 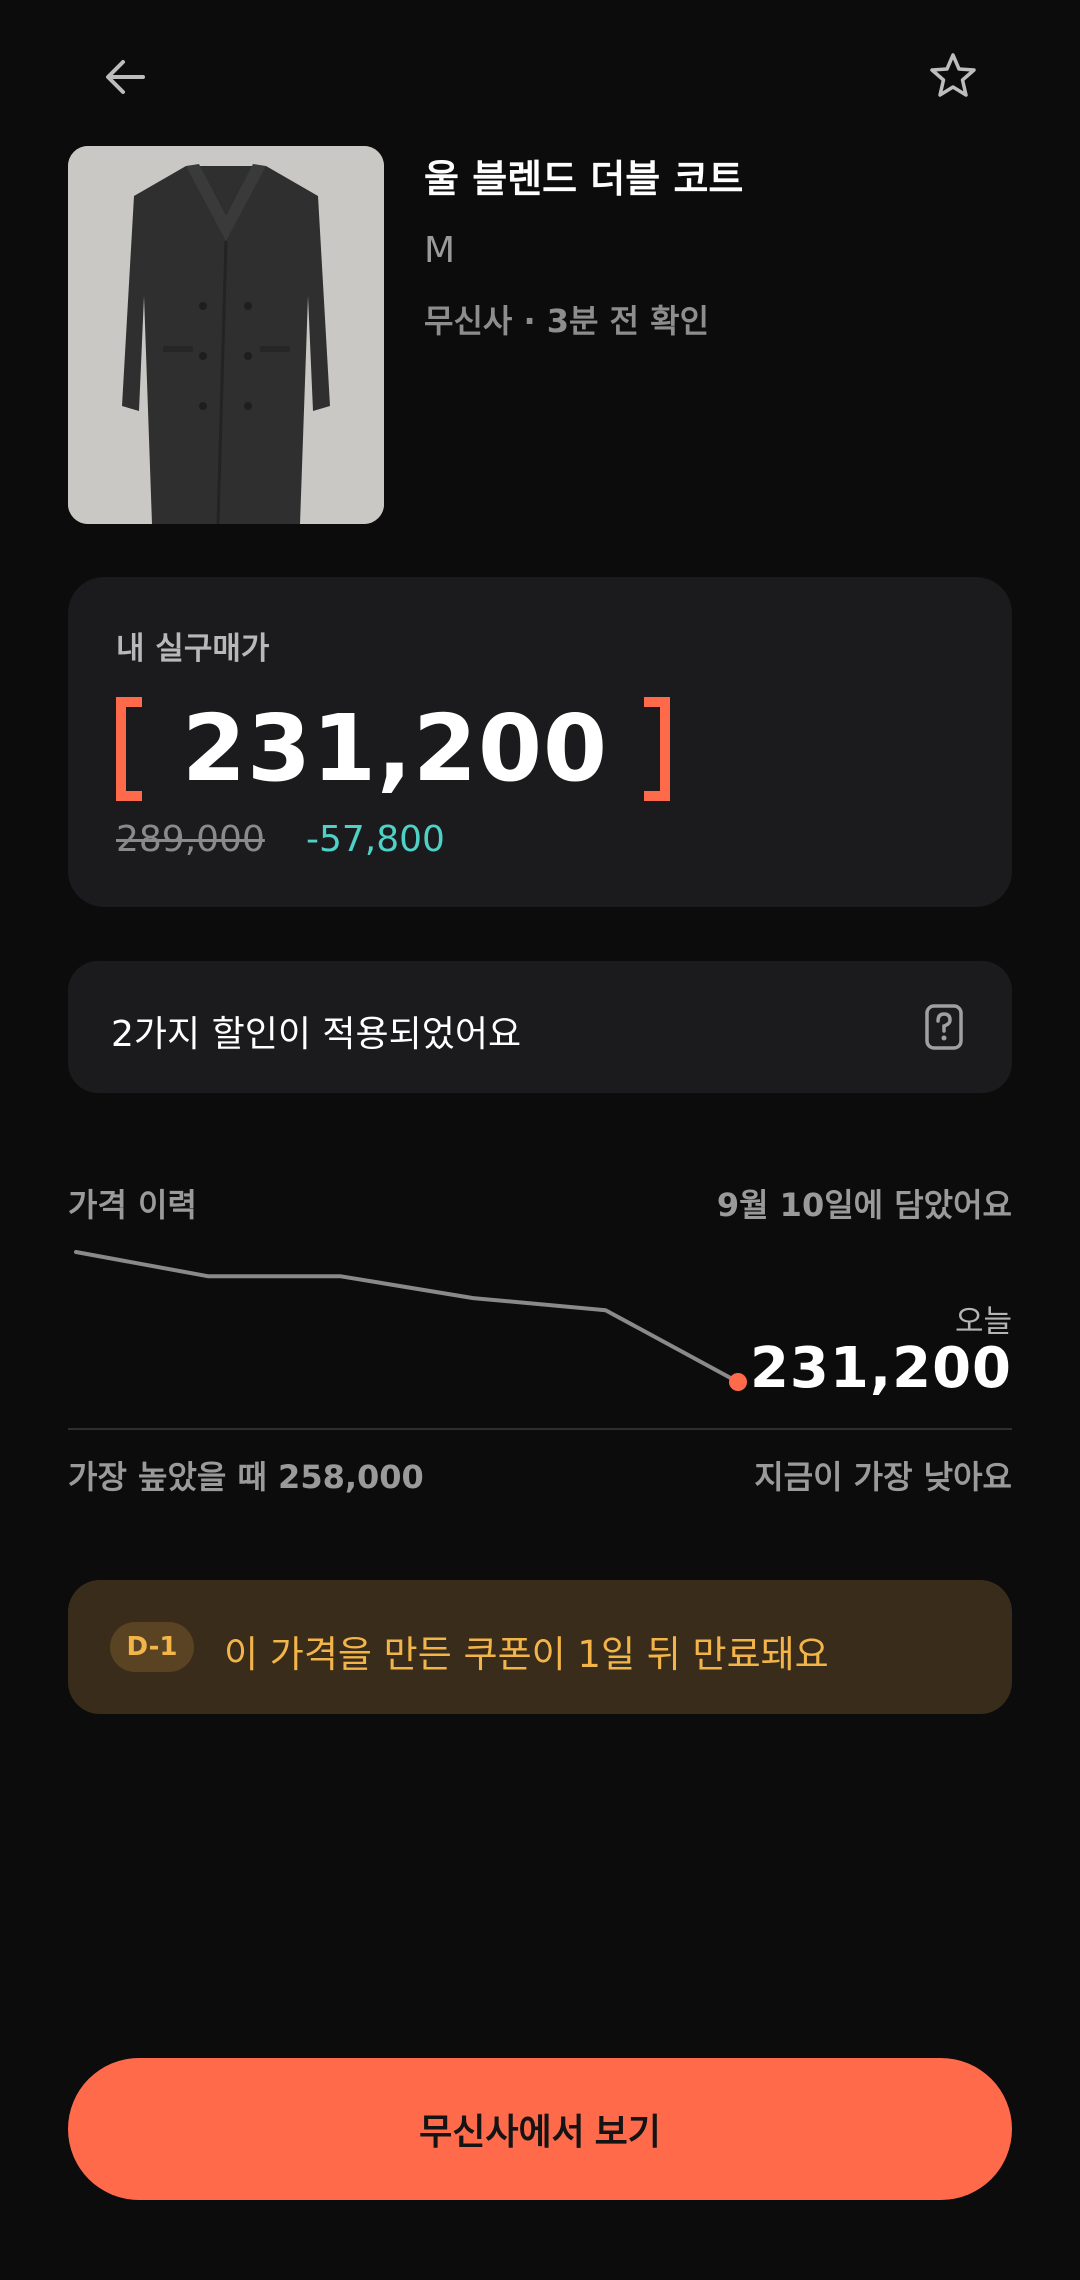 I want to click on coupon-text: 이 가격을 만든 쿠폰이 1일 뒤 만료돼요, so click(x=526, y=1654).